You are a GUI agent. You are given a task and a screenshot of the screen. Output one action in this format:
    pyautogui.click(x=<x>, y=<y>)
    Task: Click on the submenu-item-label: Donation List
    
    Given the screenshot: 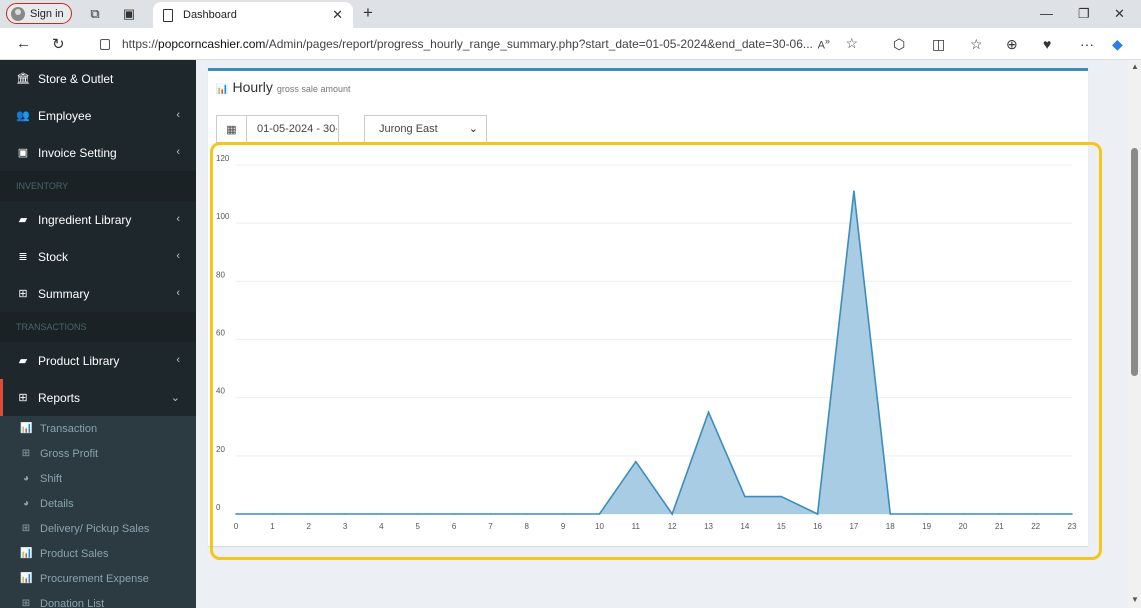 What is the action you would take?
    pyautogui.click(x=72, y=602)
    